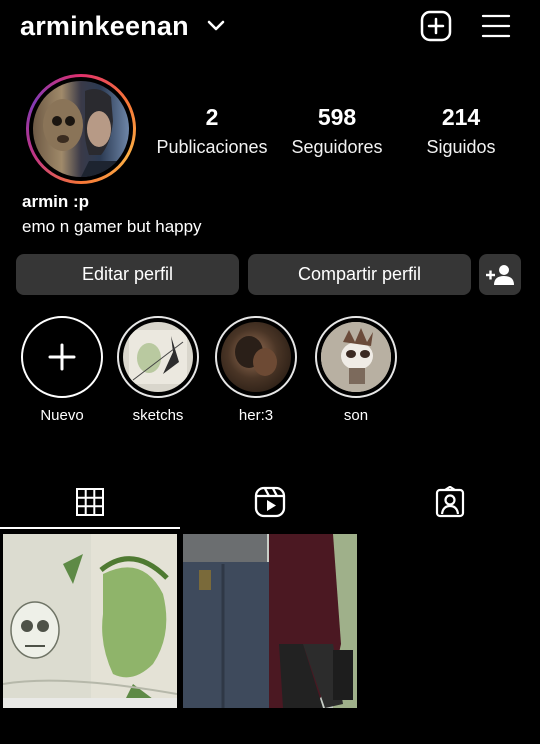 The width and height of the screenshot is (540, 744). What do you see at coordinates (461, 147) in the screenshot?
I see `following-label: Siguidos` at bounding box center [461, 147].